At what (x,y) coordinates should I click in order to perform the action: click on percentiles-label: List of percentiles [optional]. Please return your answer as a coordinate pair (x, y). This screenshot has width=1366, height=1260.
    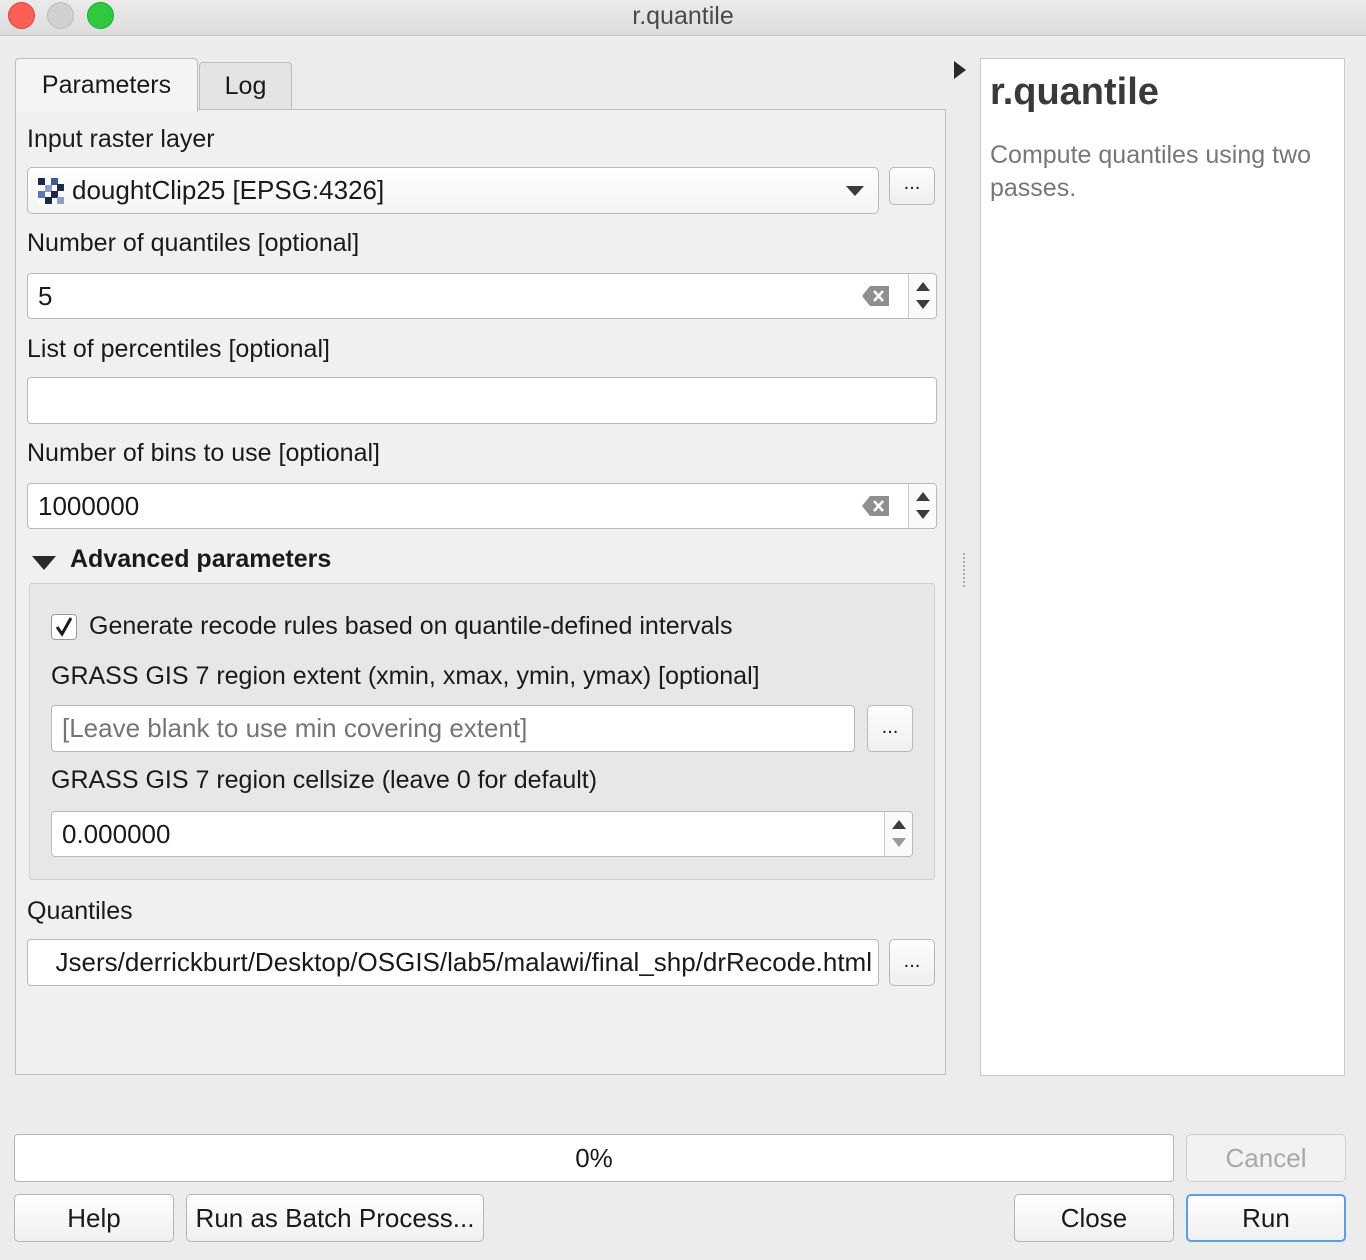
    Looking at the image, I should click on (178, 349).